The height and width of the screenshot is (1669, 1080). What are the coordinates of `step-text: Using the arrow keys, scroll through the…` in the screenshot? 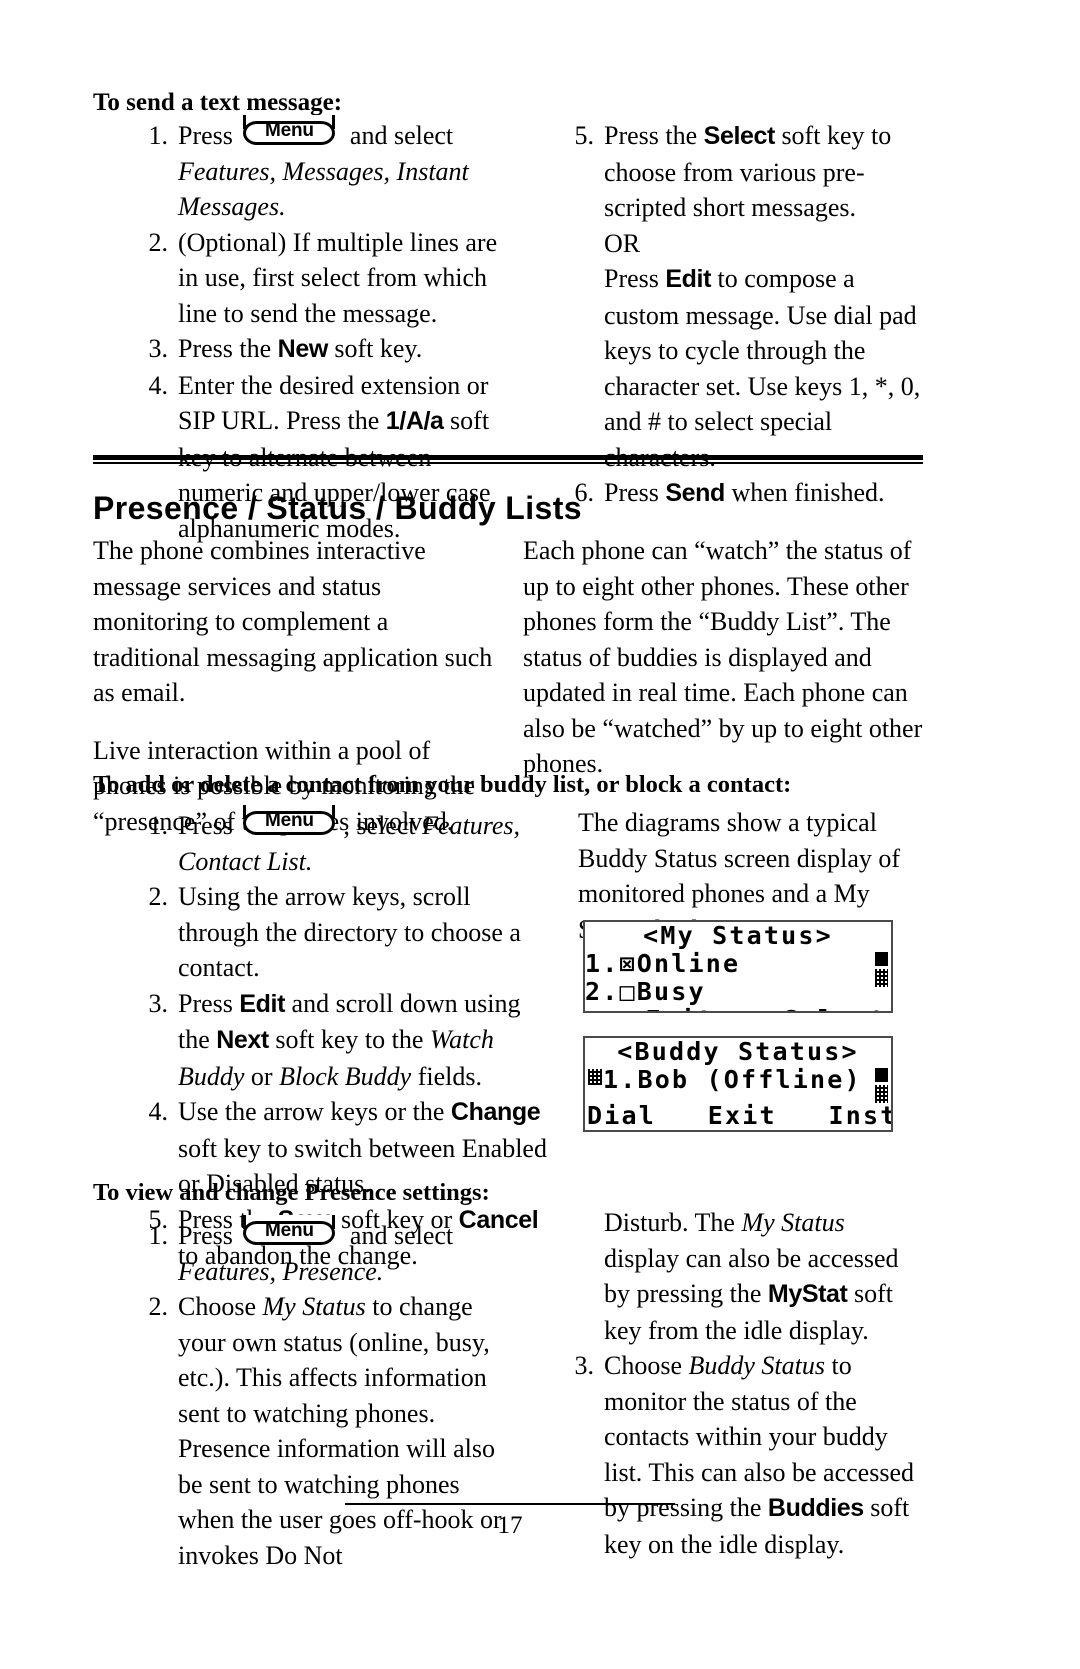 It's located at (349, 932).